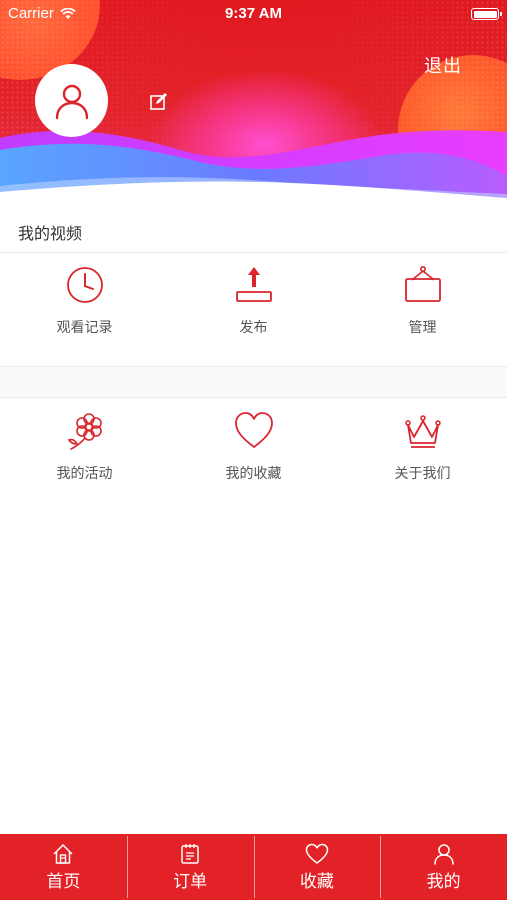 Image resolution: width=507 pixels, height=900 pixels. Describe the element at coordinates (422, 283) in the screenshot. I see `hanging-sign-icon` at that location.